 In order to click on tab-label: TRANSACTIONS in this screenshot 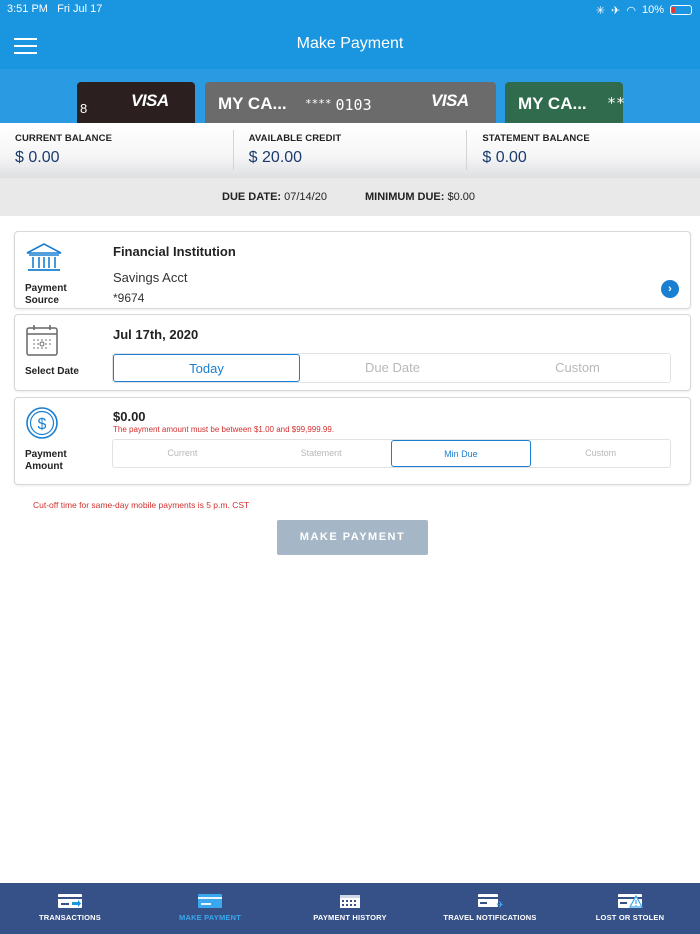, I will do `click(70, 917)`.